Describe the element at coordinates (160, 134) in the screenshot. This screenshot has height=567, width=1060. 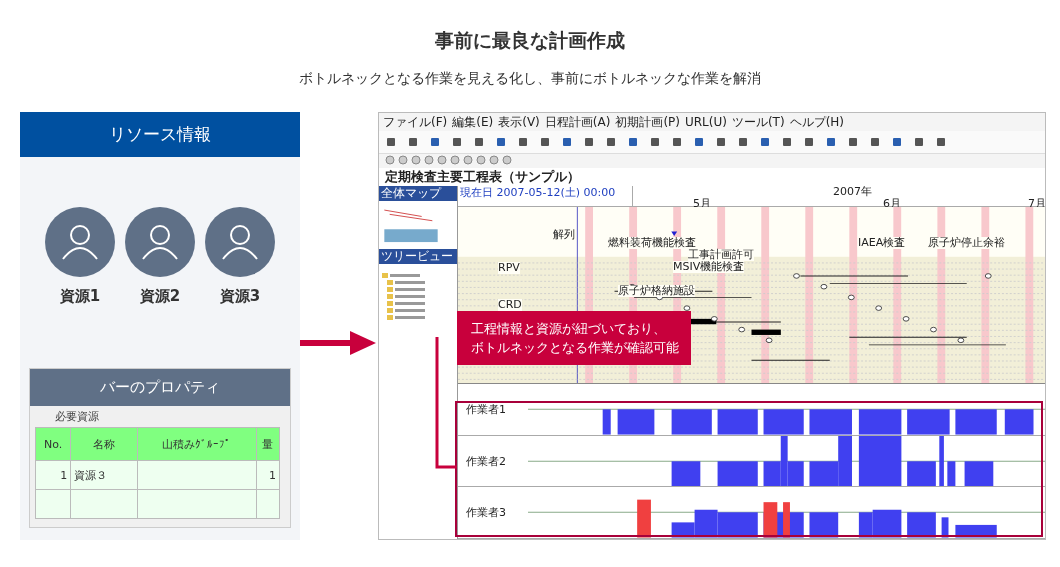
I see `panel-title: リソース情報` at that location.